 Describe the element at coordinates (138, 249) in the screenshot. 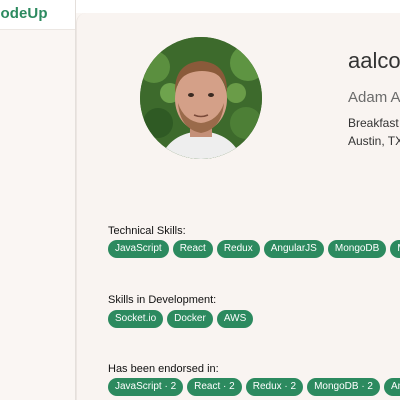

I see `skill-chip: JavaScript` at that location.